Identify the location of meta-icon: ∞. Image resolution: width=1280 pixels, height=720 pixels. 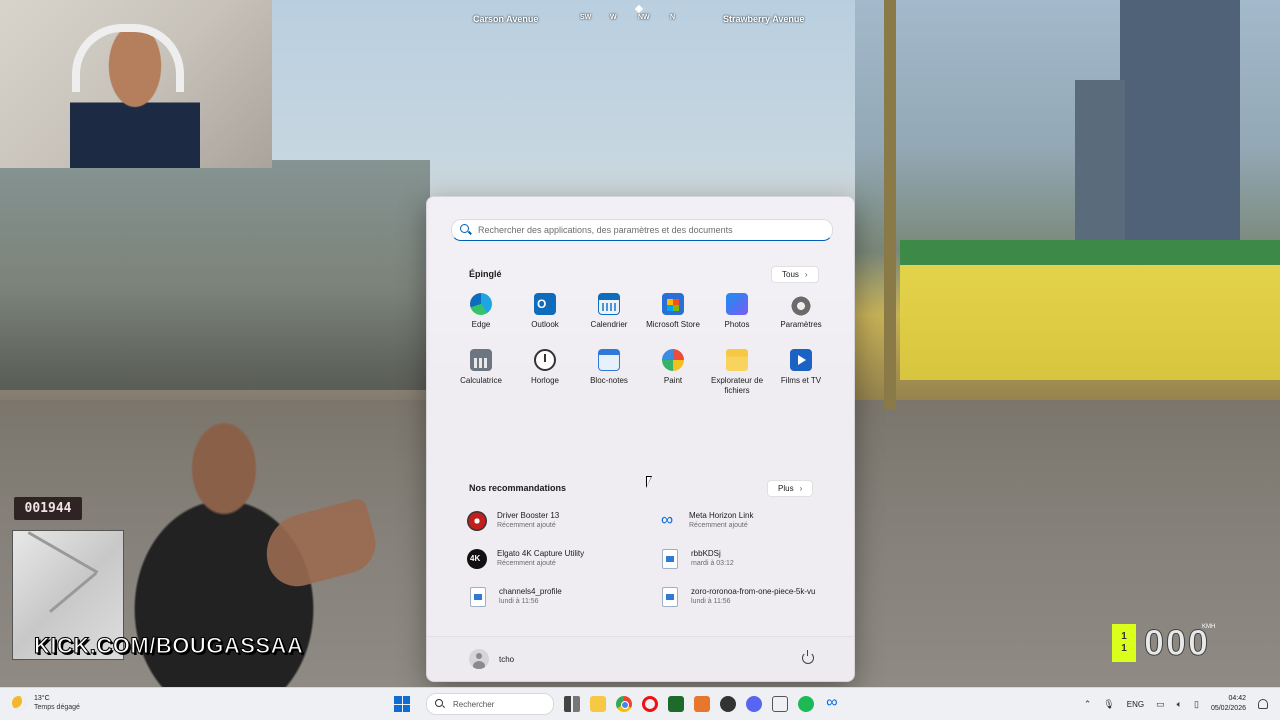
(832, 703).